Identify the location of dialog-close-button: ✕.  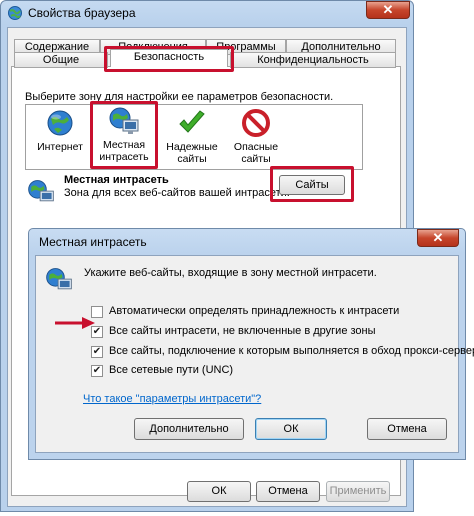
(438, 238).